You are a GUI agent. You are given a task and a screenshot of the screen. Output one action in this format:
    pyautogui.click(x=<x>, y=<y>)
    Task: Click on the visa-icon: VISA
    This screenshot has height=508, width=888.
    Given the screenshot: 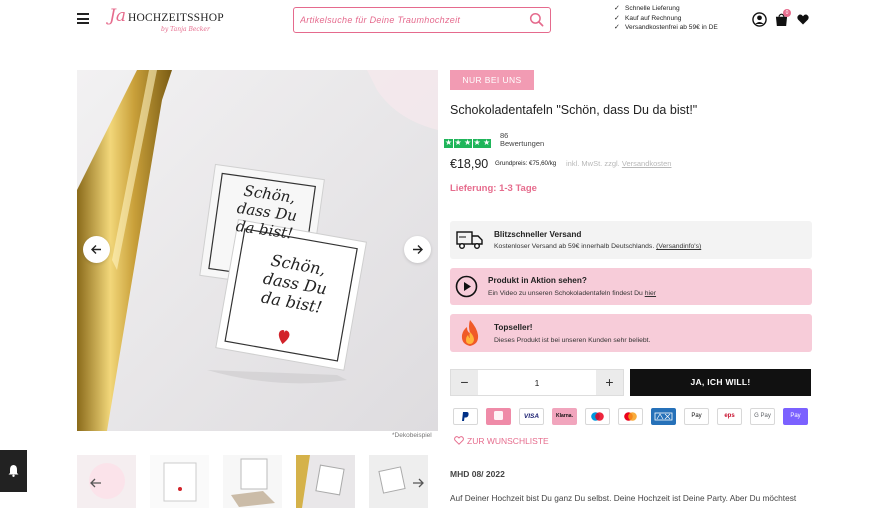 What is the action you would take?
    pyautogui.click(x=531, y=416)
    